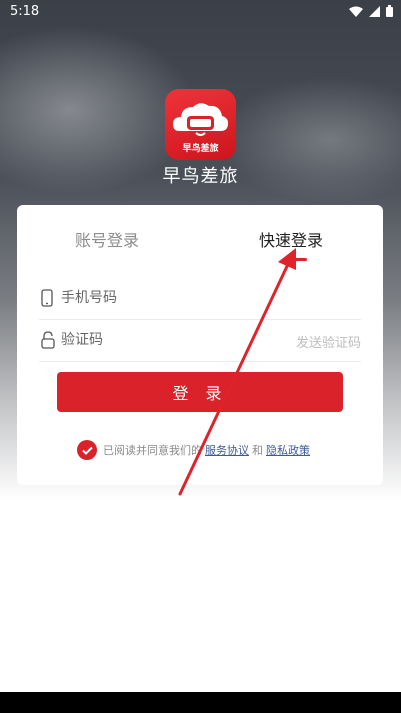 Image resolution: width=401 pixels, height=713 pixels. Describe the element at coordinates (200, 124) in the screenshot. I see `app-logo: 早鸟差旅` at that location.